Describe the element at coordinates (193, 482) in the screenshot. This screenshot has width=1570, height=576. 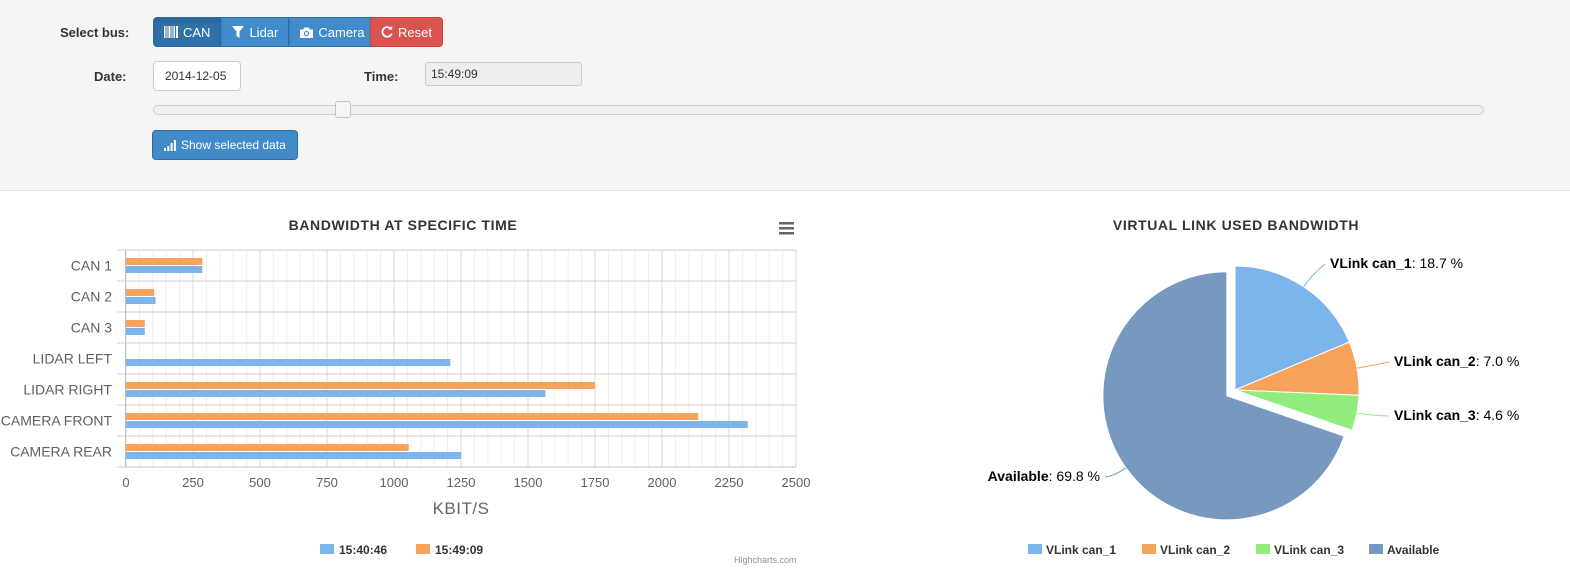
I see `x-tick-label: 250` at that location.